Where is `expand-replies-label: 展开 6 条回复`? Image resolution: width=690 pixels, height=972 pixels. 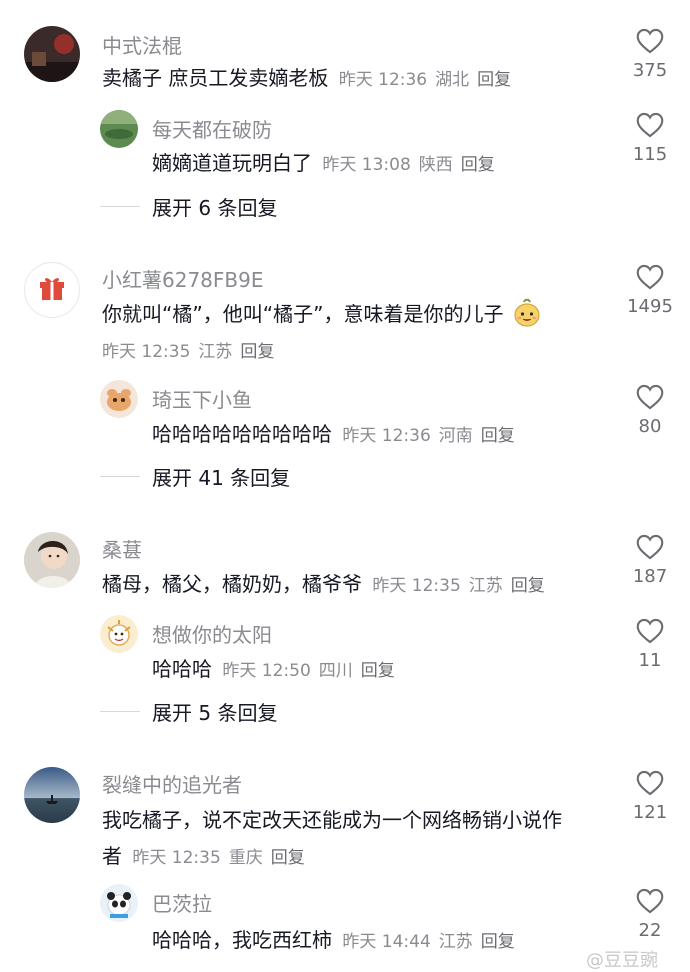
expand-replies-label: 展开 6 条回复 is located at coordinates (215, 208).